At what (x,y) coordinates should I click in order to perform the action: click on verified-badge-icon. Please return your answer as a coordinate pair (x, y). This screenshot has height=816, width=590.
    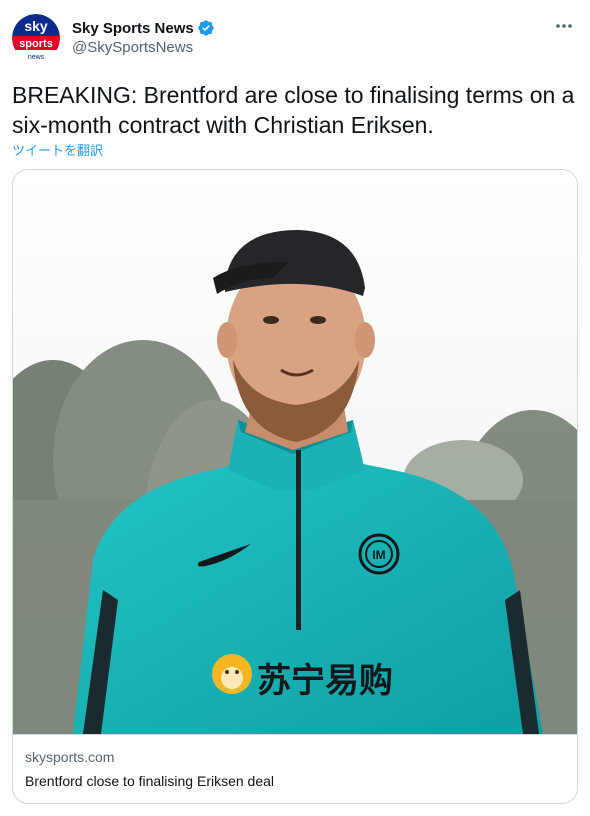
    Looking at the image, I should click on (206, 28).